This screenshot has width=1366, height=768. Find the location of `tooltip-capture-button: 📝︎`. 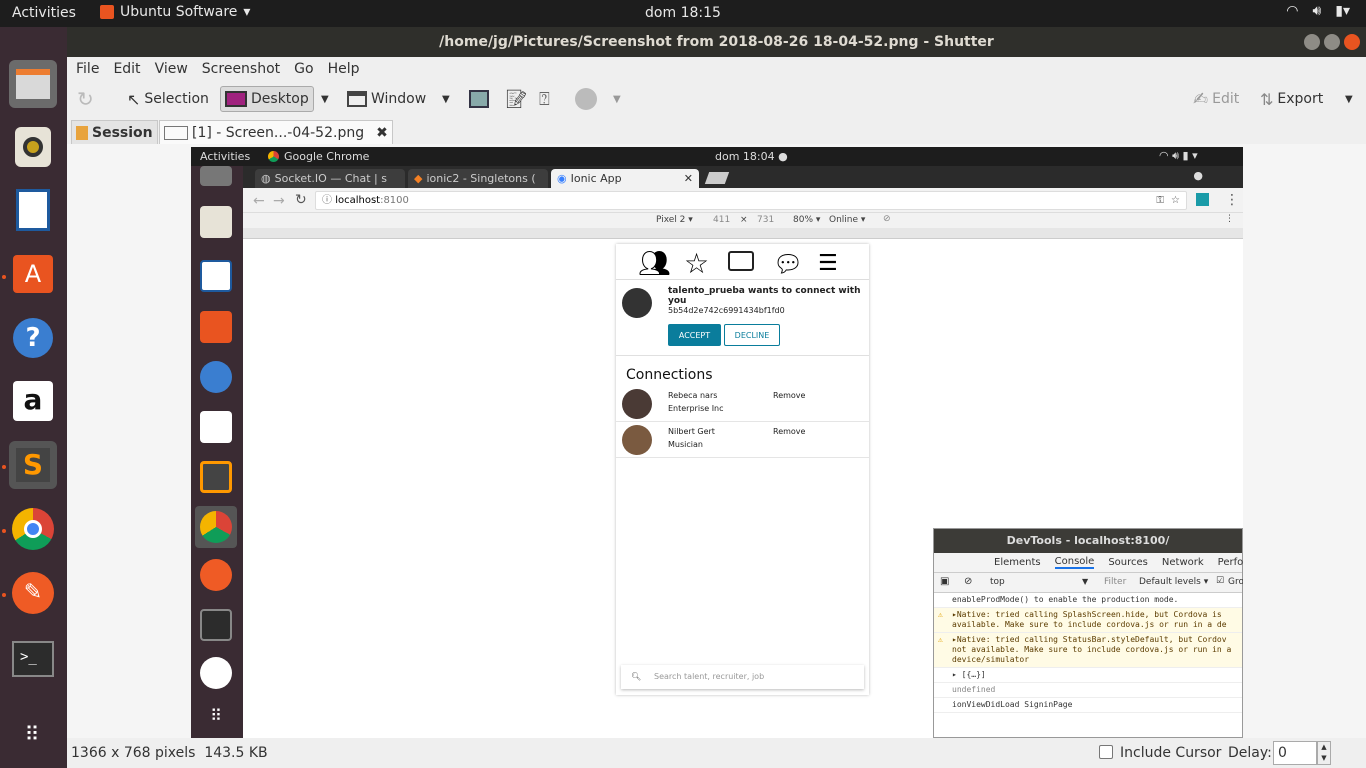

tooltip-capture-button: 📝︎ is located at coordinates (516, 99).